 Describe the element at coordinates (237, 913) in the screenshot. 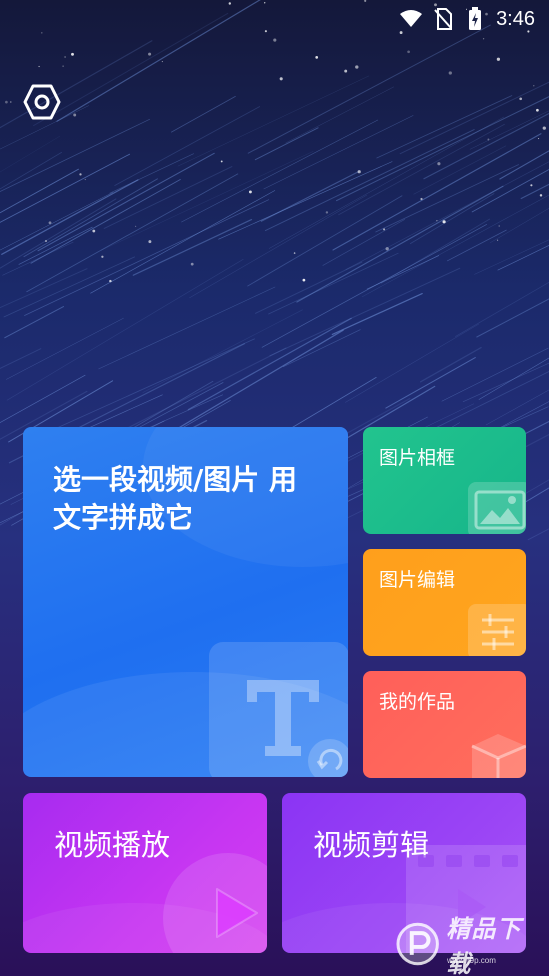

I see `play-icon` at that location.